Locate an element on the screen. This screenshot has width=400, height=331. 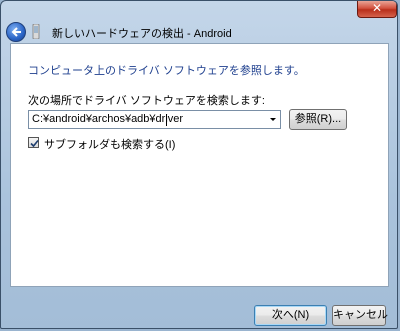
back-arrow-icon is located at coordinates (16, 32).